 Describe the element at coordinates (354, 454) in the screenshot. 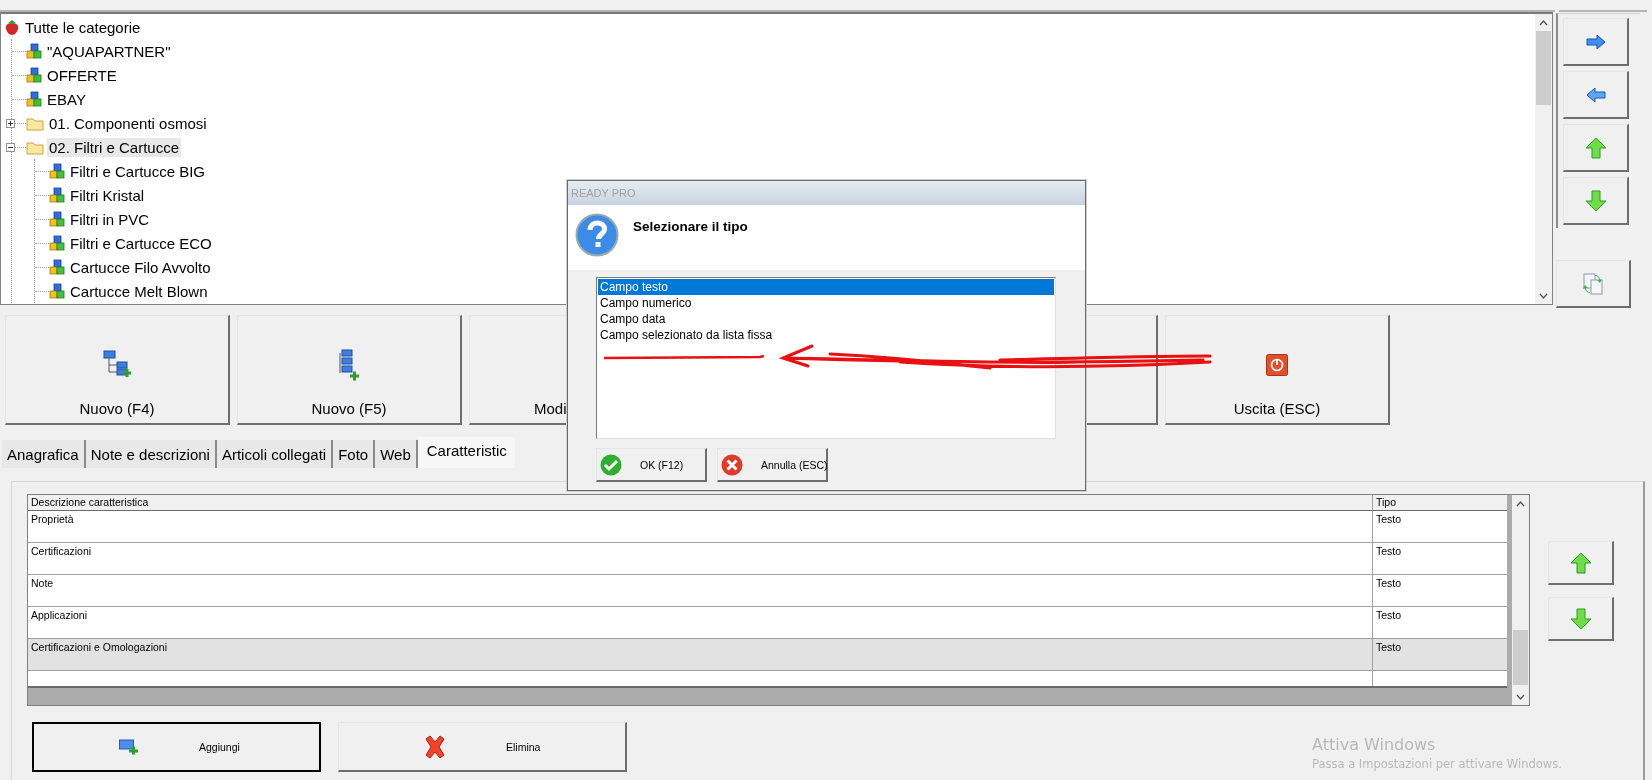

I see `tab: Foto` at that location.